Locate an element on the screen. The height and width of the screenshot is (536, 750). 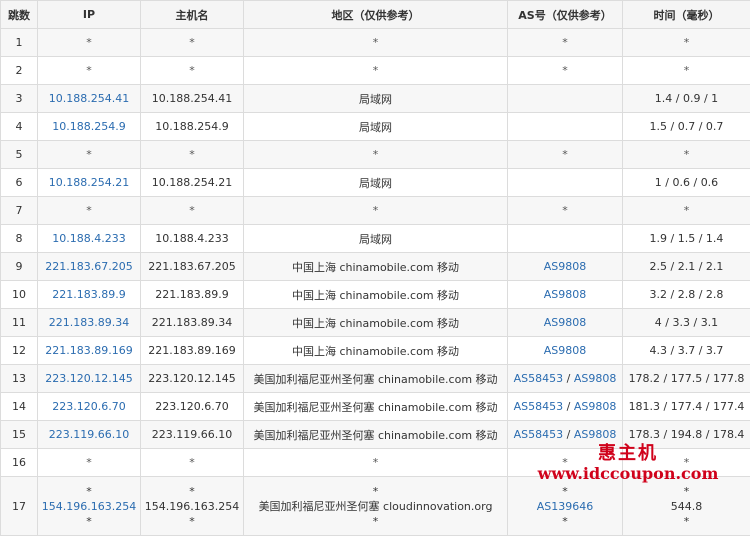
hop-cell: 8 is located at coordinates (19, 239).